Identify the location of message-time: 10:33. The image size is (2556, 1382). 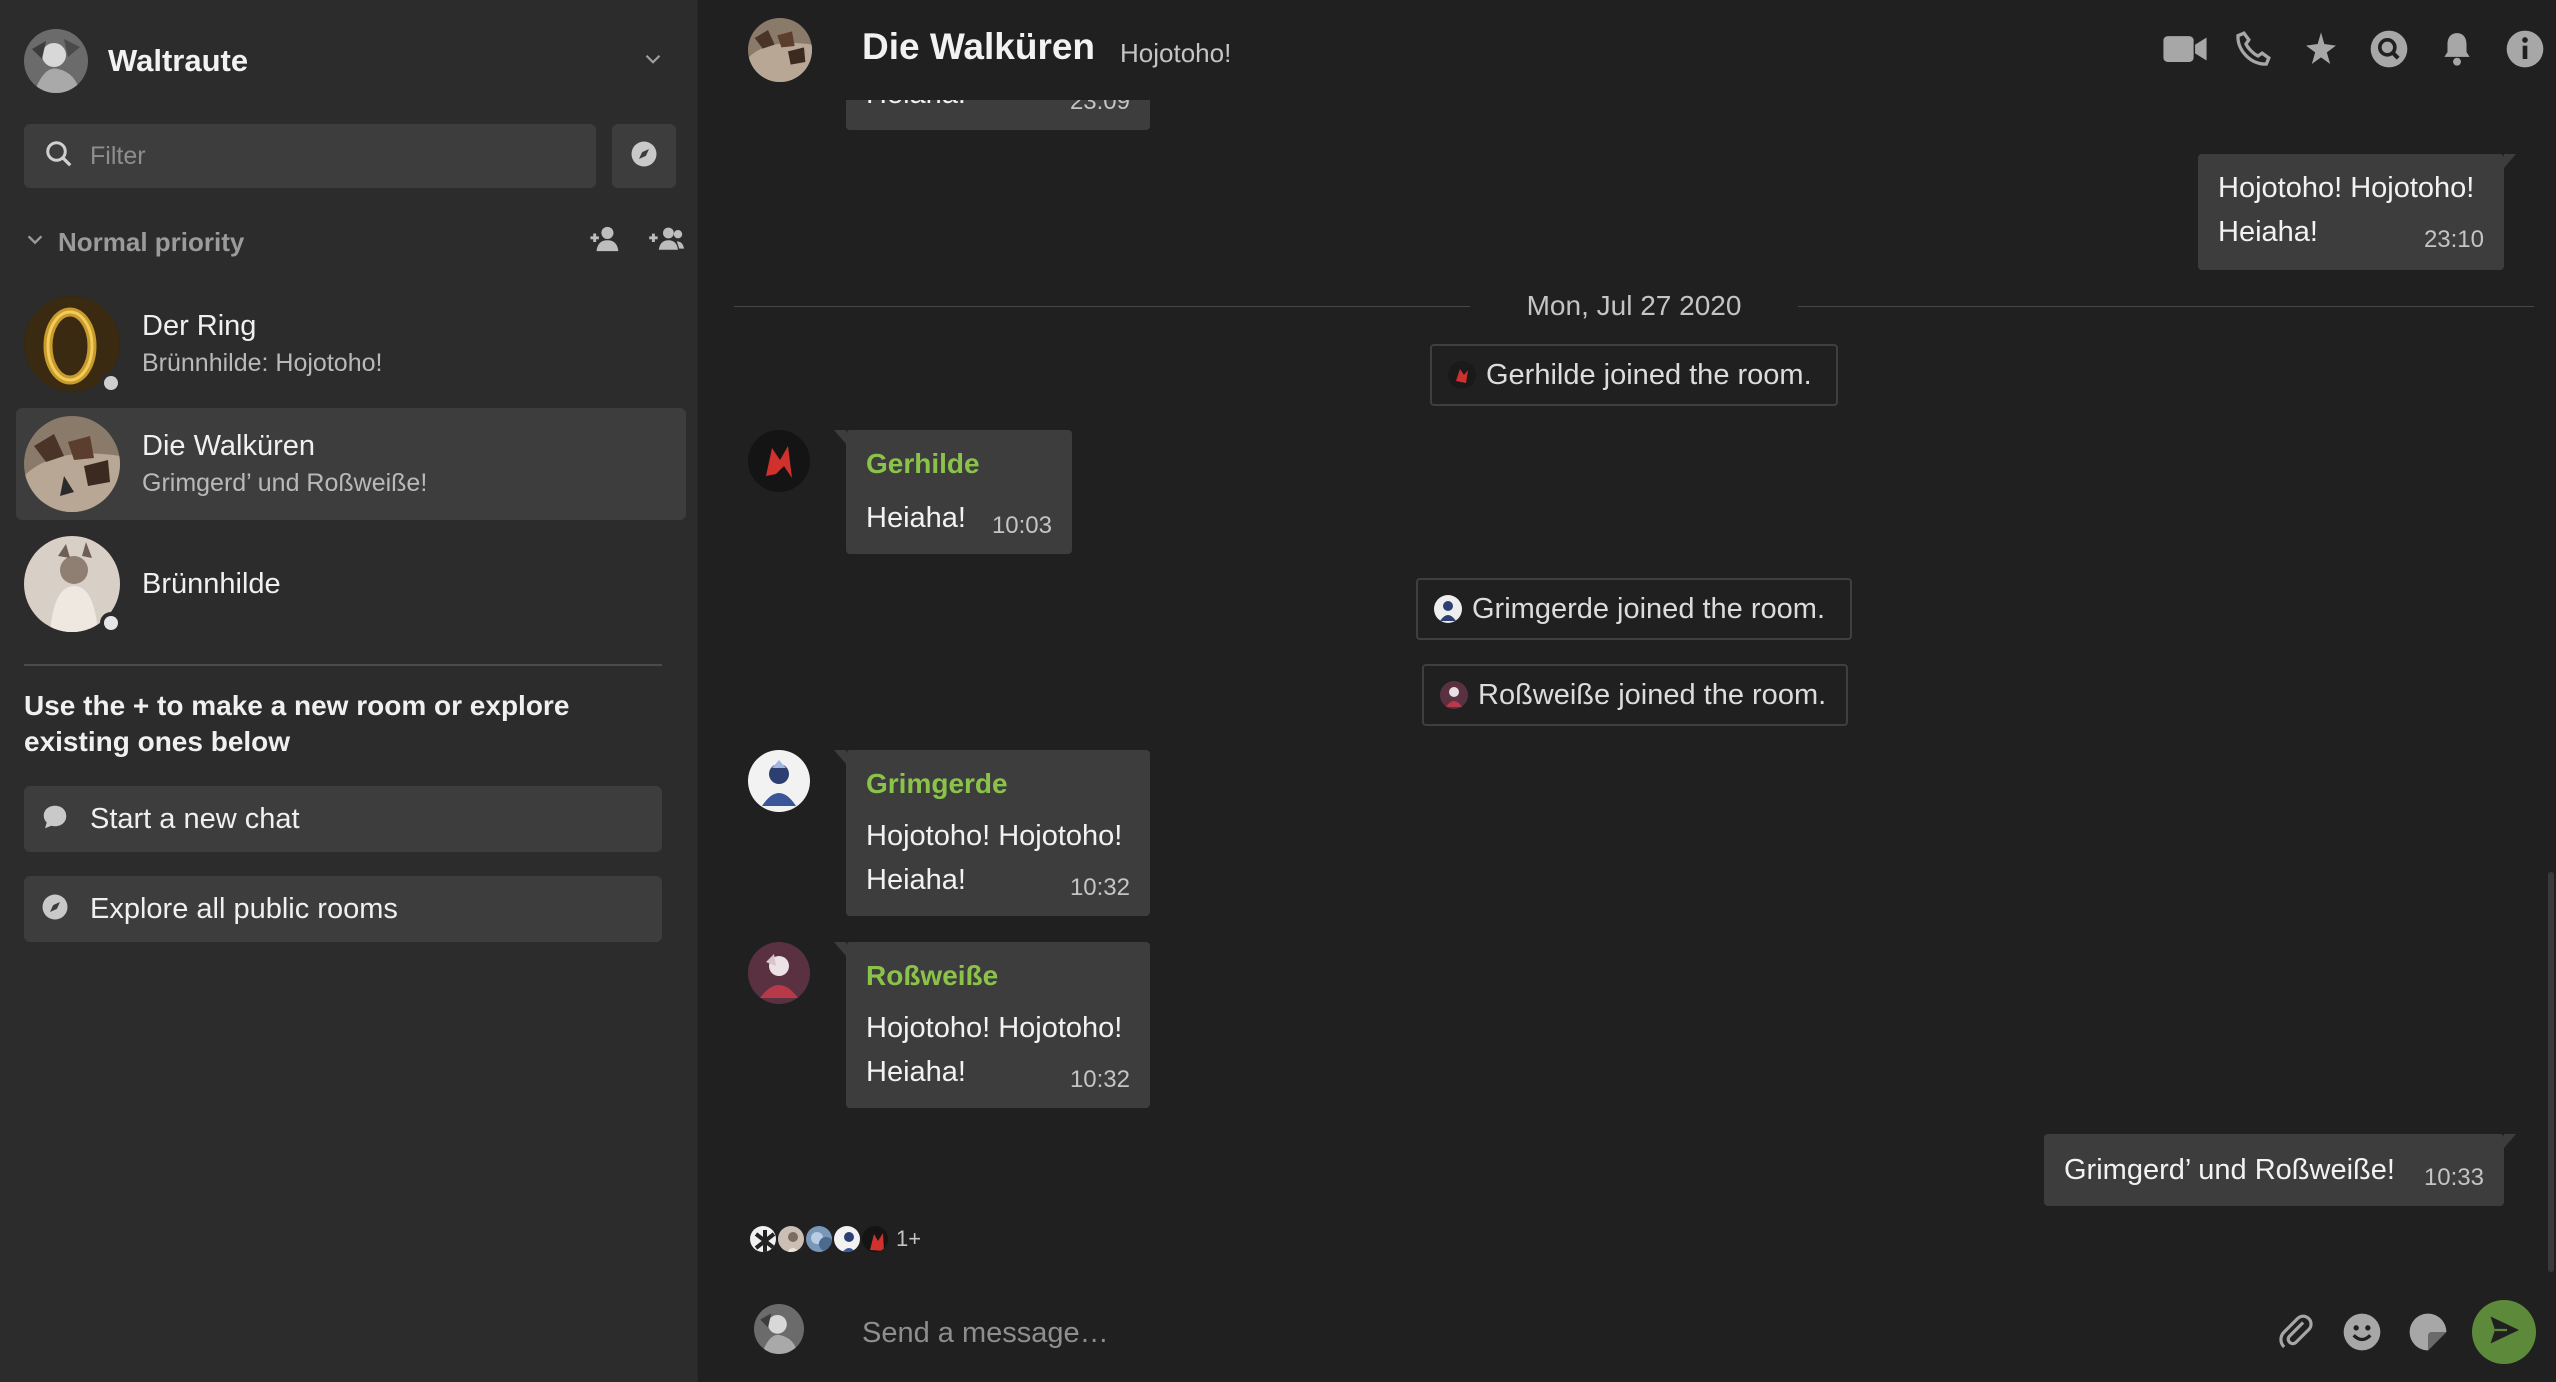
(2453, 1177).